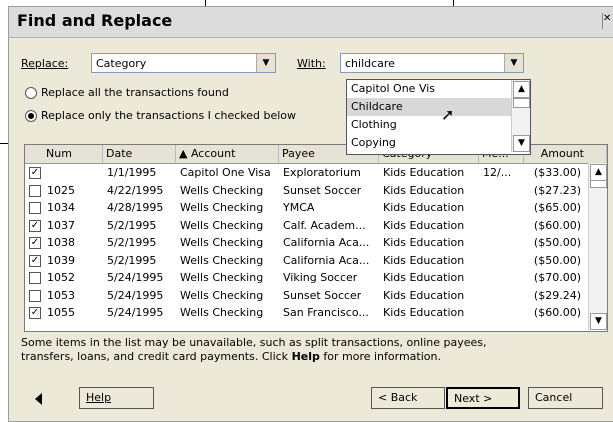 The width and height of the screenshot is (613, 422). What do you see at coordinates (554, 397) in the screenshot?
I see `cancel-button-label: Cancel` at bounding box center [554, 397].